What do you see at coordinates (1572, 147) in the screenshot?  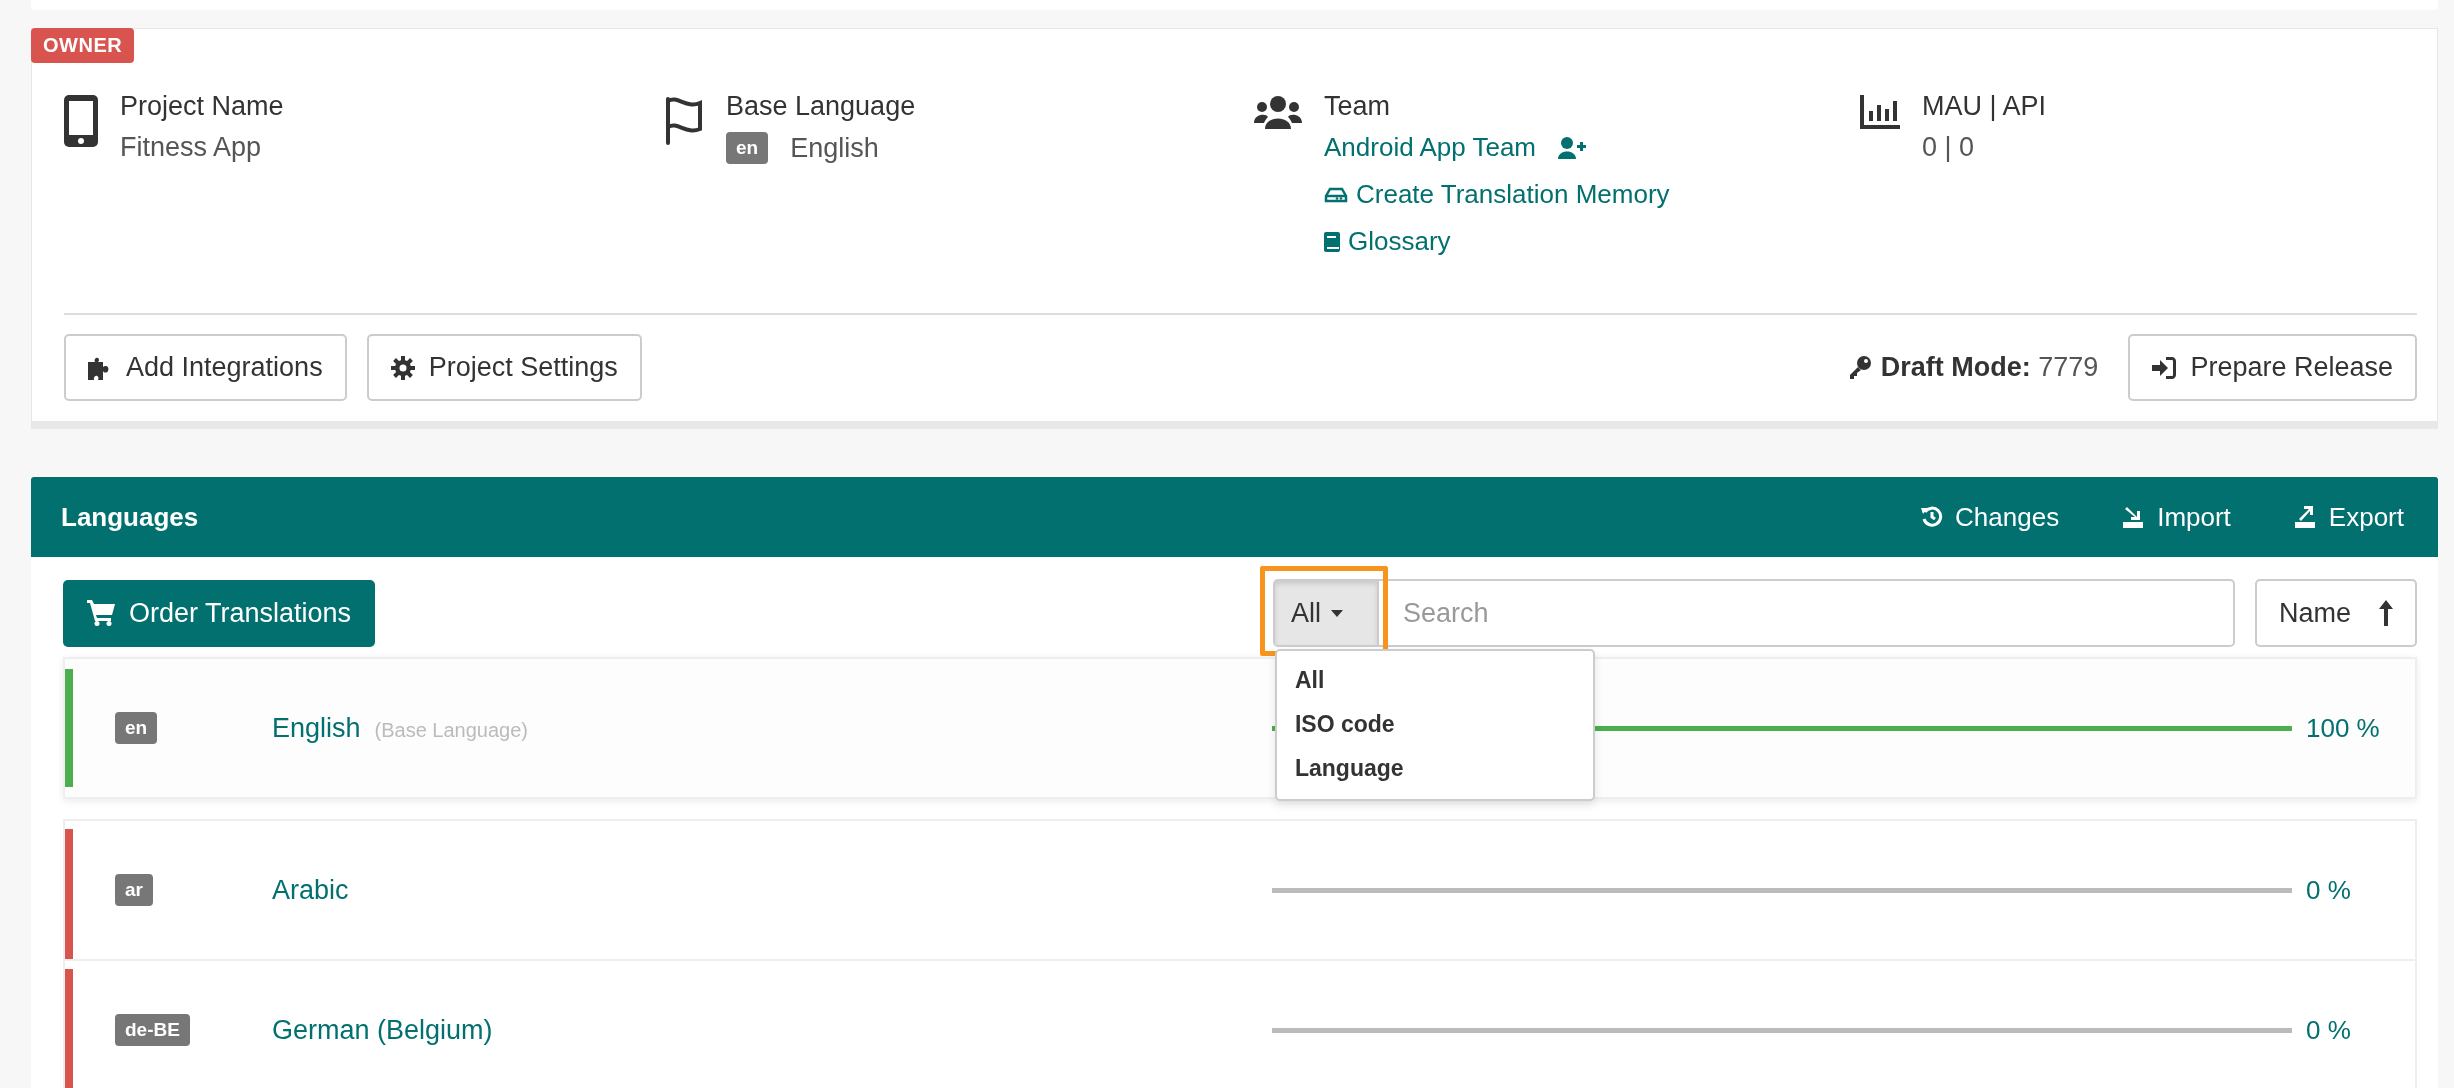 I see `add-user-icon` at bounding box center [1572, 147].